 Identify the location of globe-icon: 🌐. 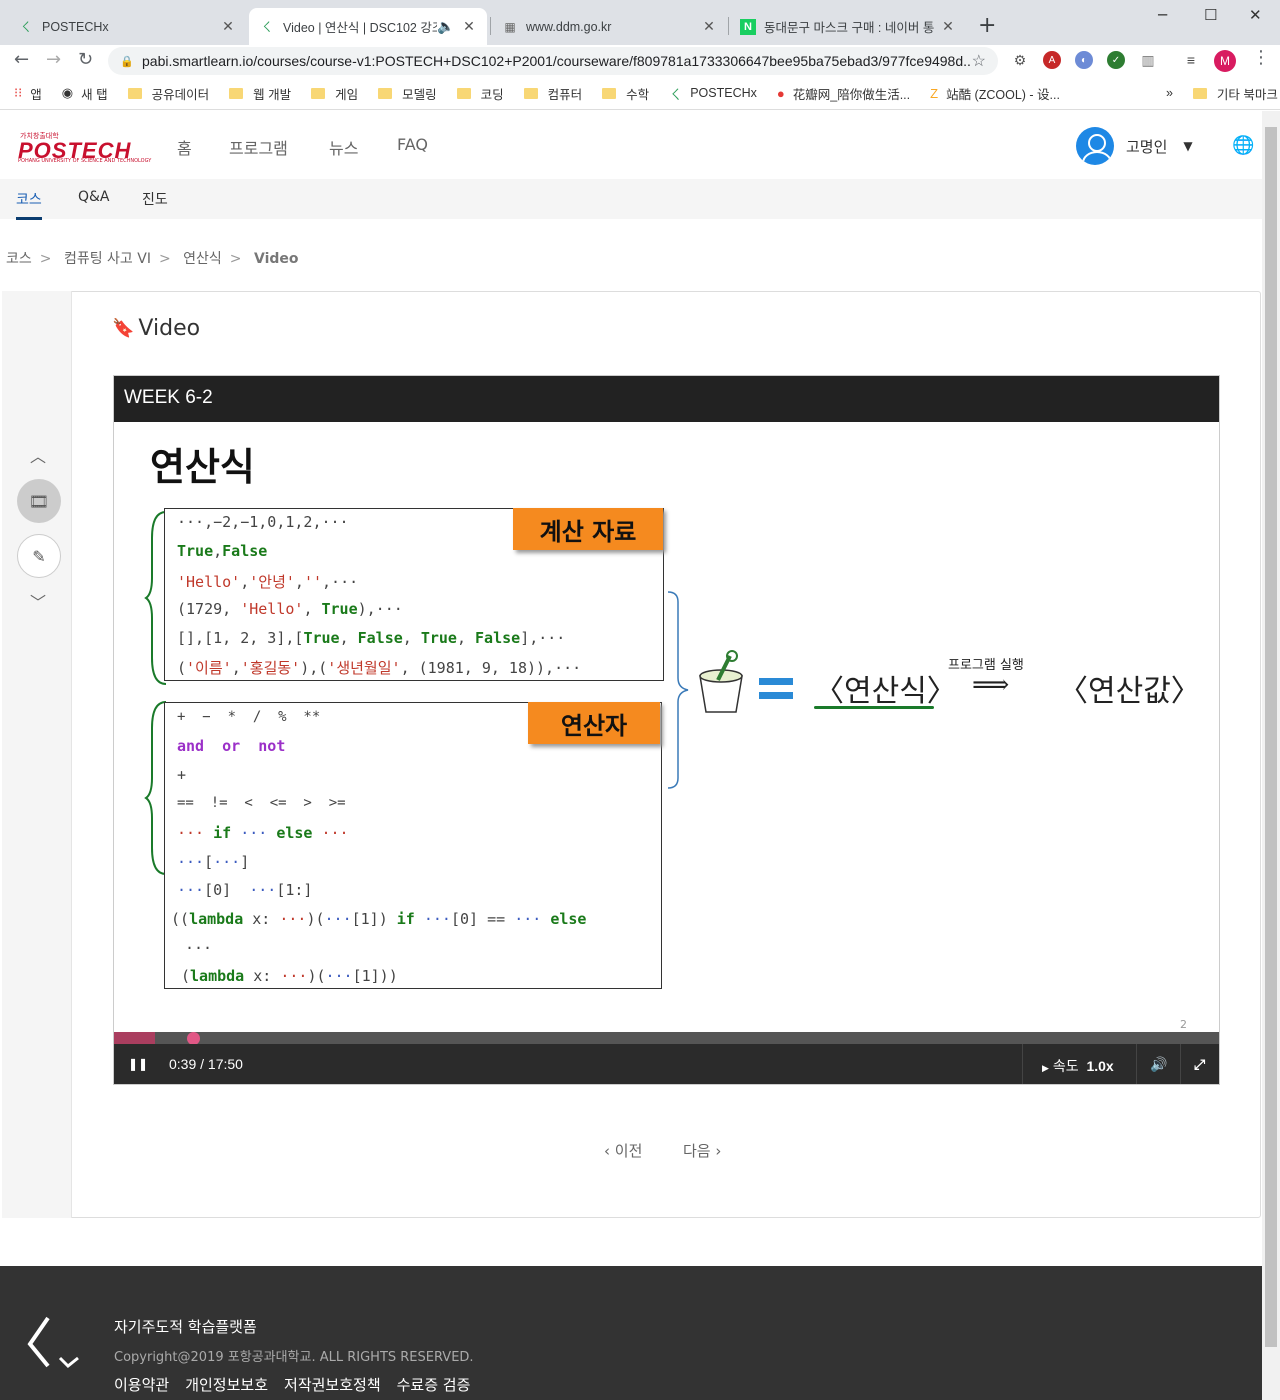
(1243, 145).